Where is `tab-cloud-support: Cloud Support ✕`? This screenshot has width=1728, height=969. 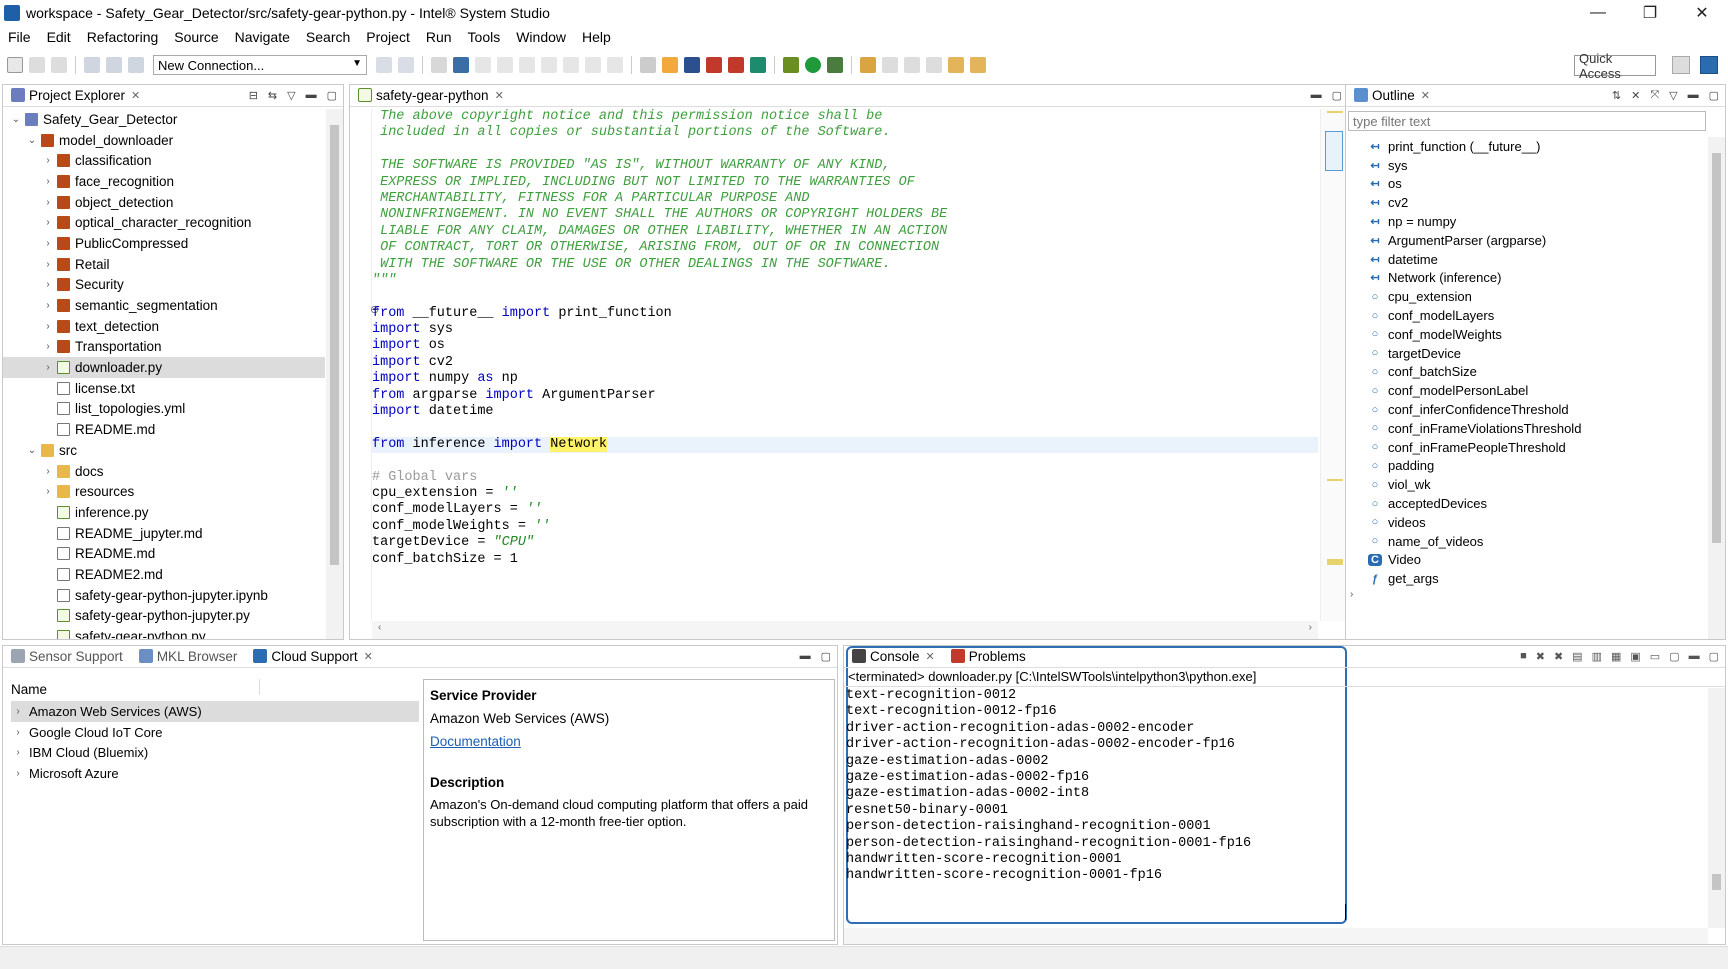
tab-cloud-support: Cloud Support ✕ is located at coordinates (313, 656).